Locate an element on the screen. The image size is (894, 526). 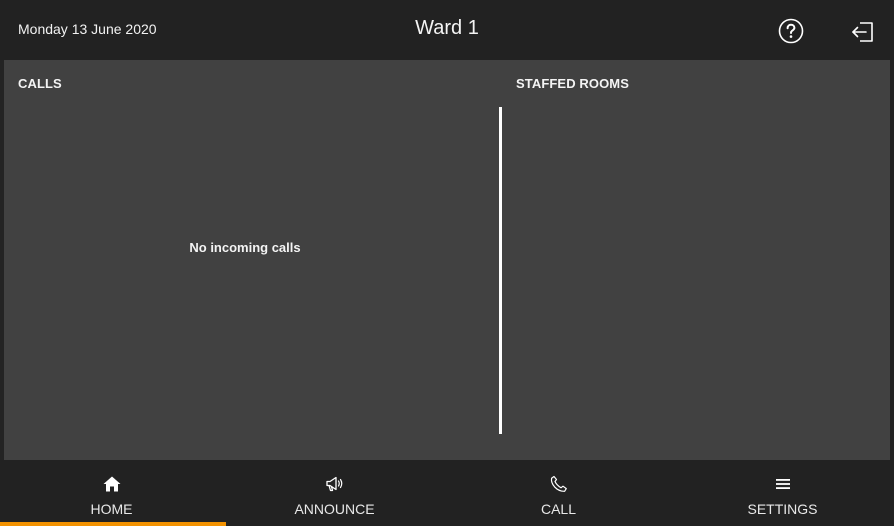
phone-icon is located at coordinates (558, 484).